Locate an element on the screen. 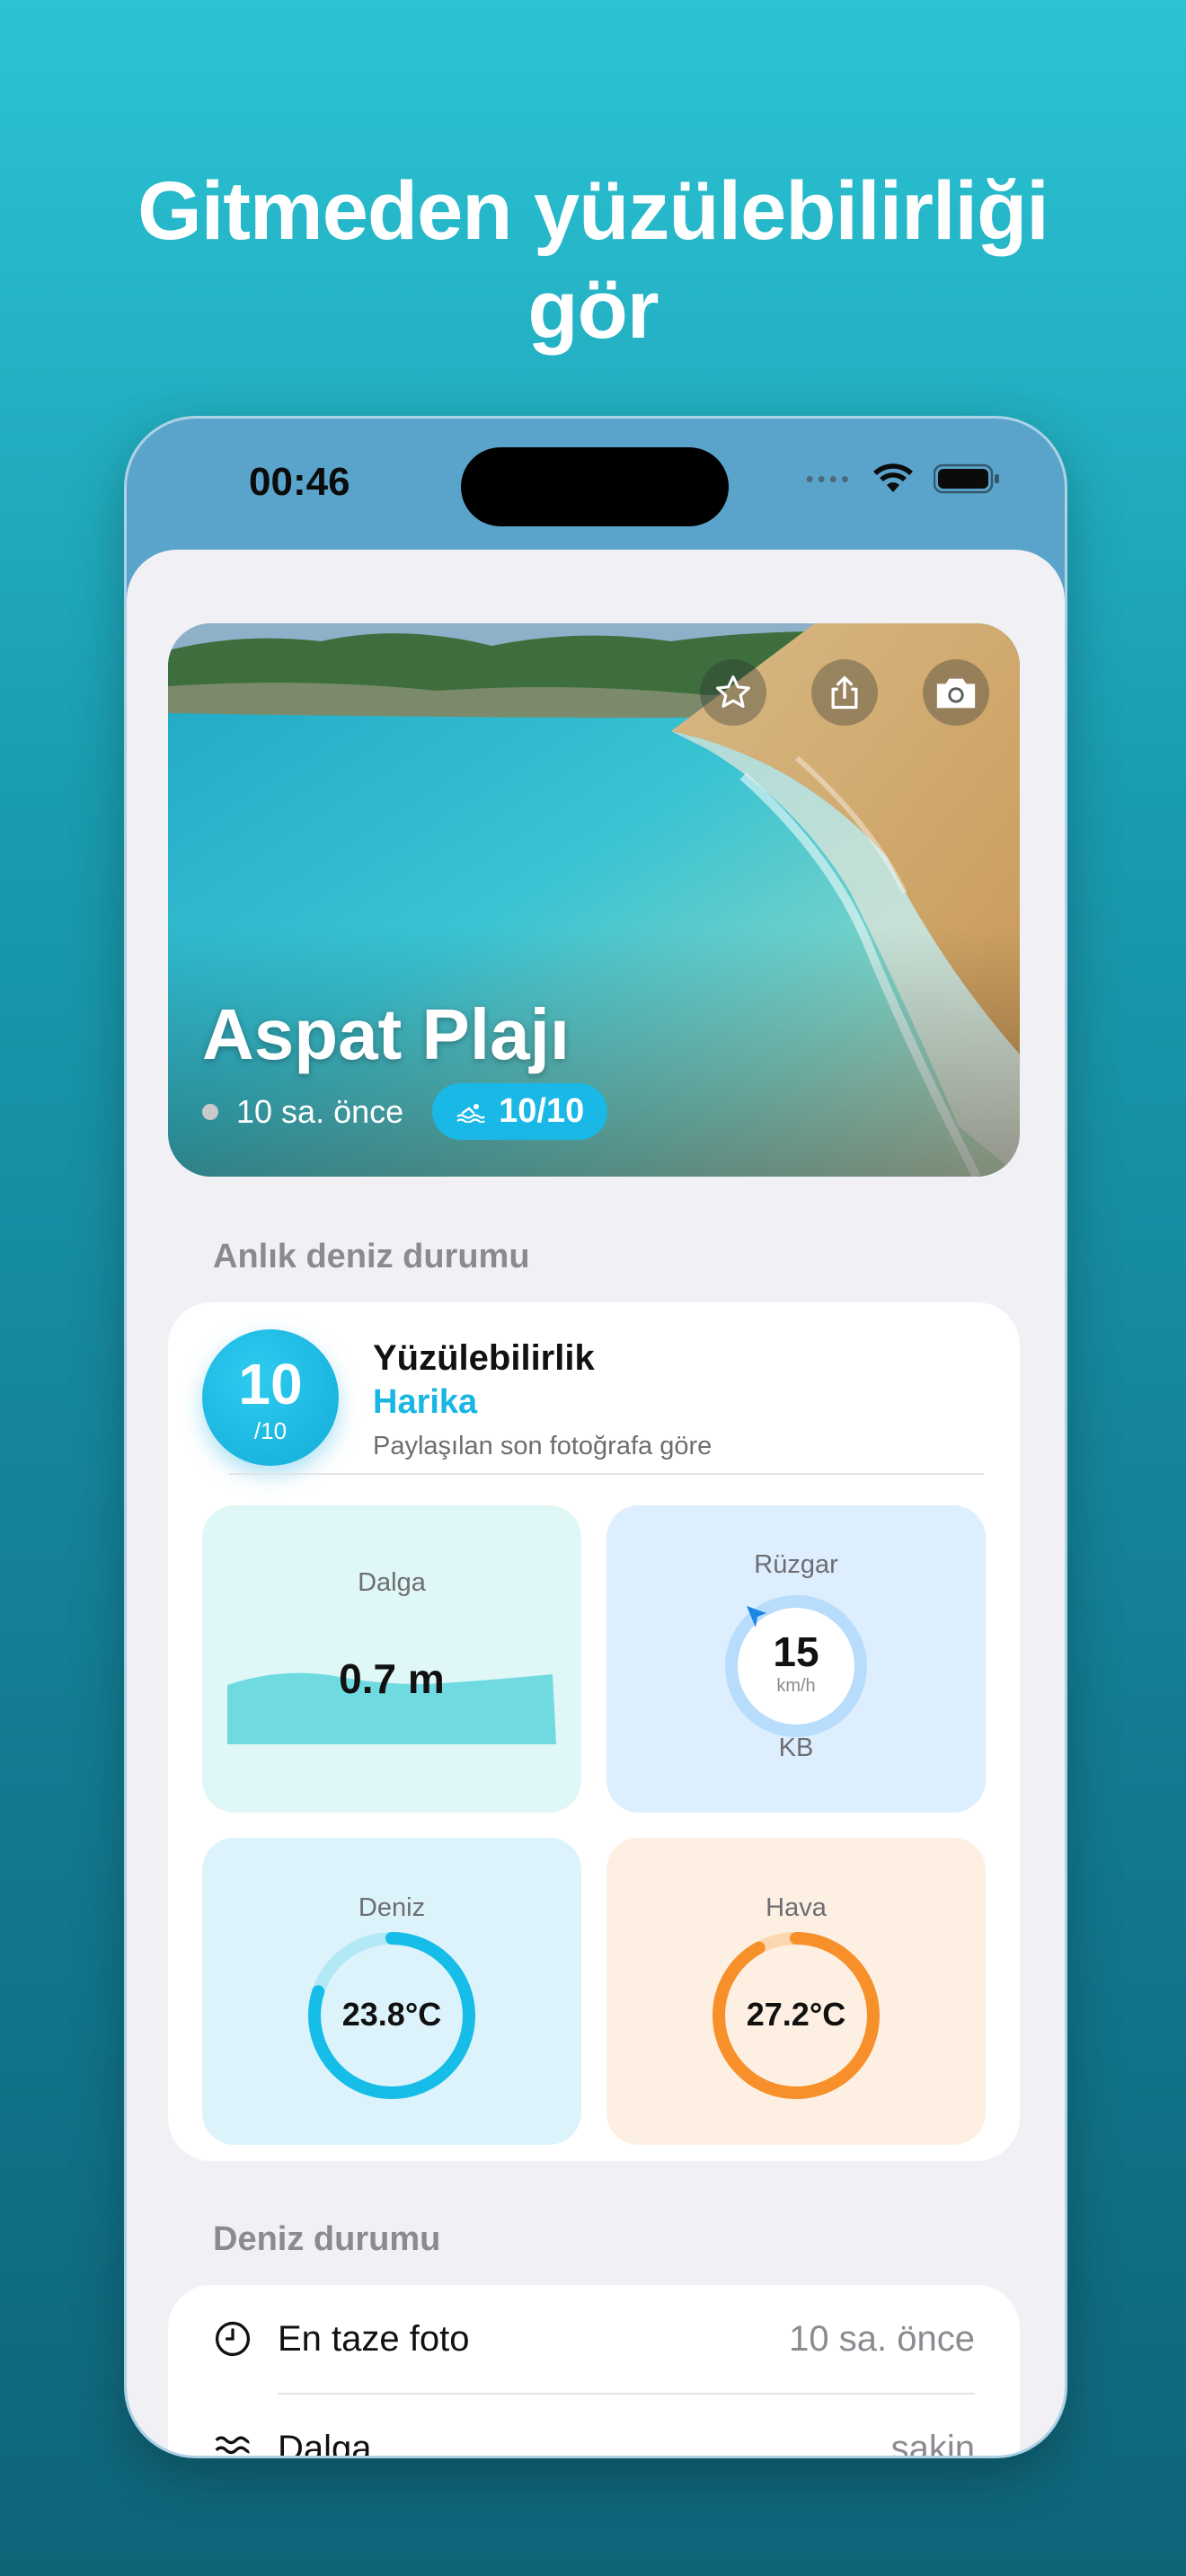 Image resolution: width=1186 pixels, height=2576 pixels. camera-button is located at coordinates (956, 692).